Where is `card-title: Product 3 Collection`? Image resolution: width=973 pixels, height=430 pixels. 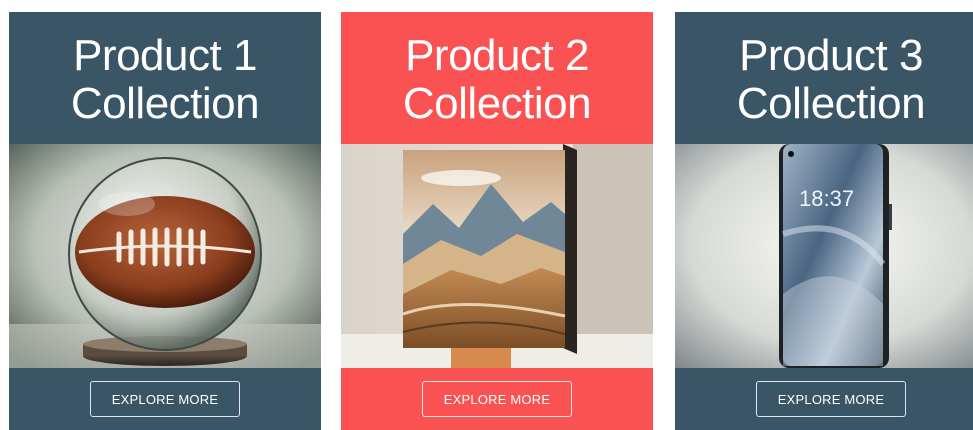
card-title: Product 3 Collection is located at coordinates (831, 79).